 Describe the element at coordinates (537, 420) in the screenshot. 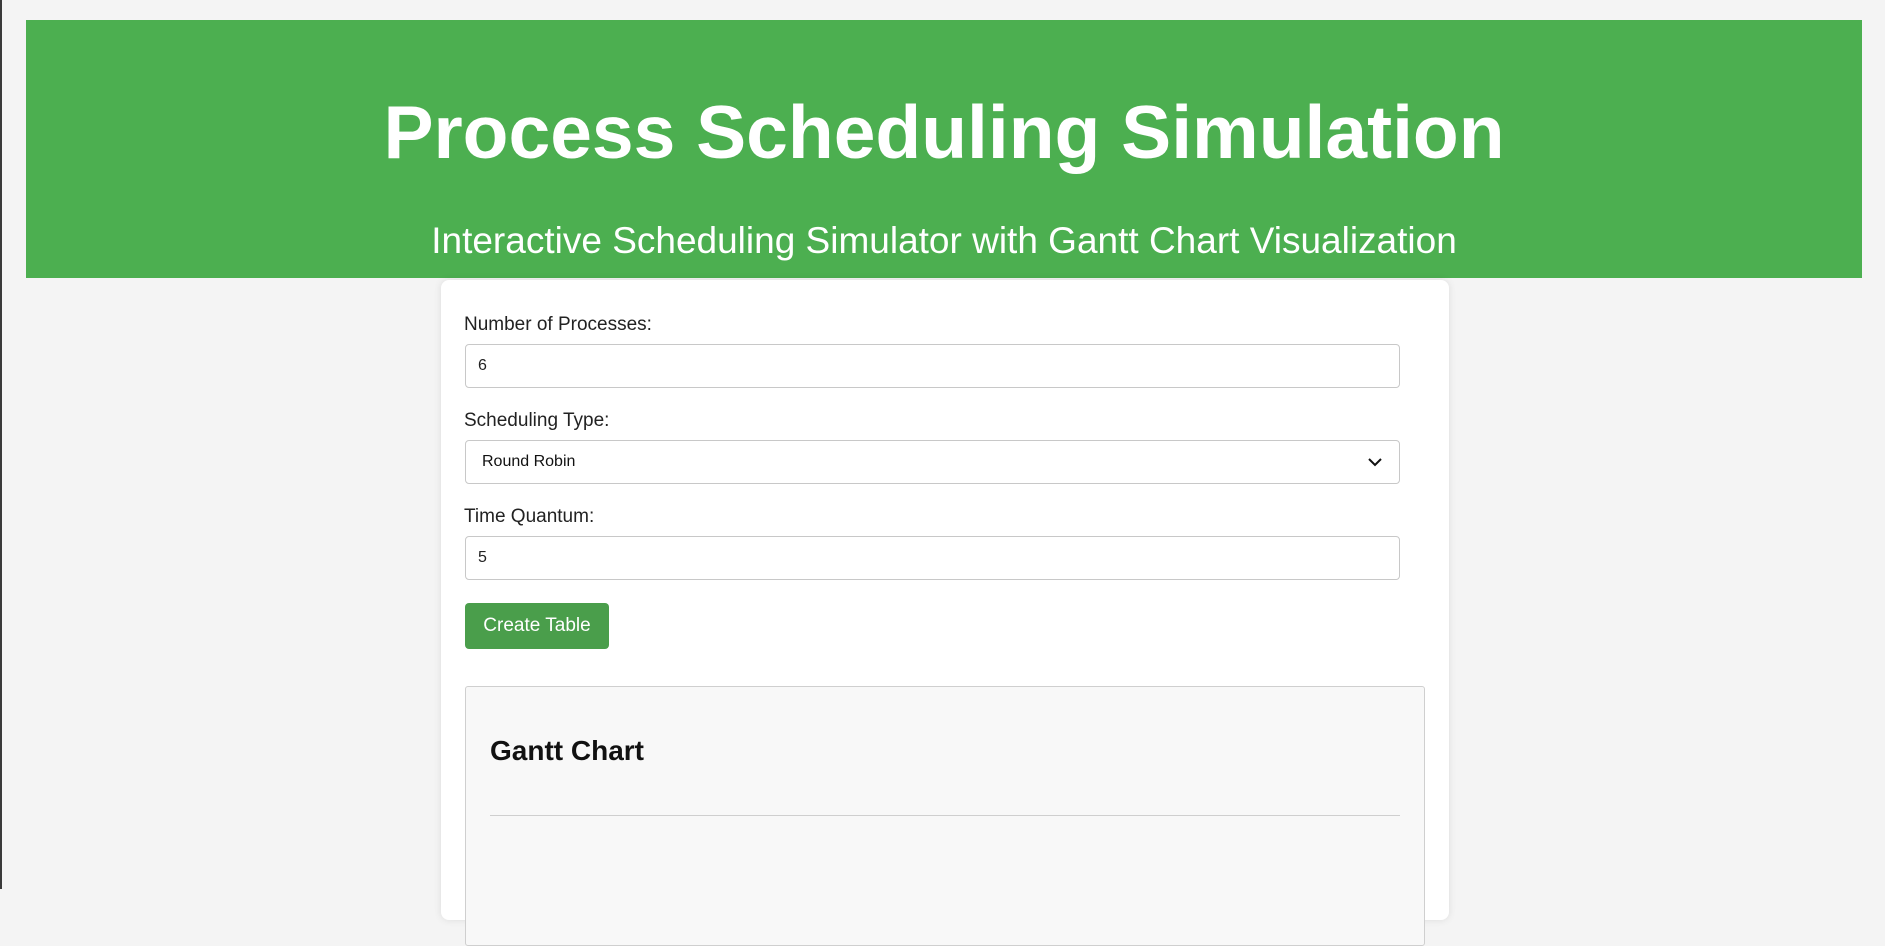

I see `scheduling-type-label: Scheduling Type:` at that location.